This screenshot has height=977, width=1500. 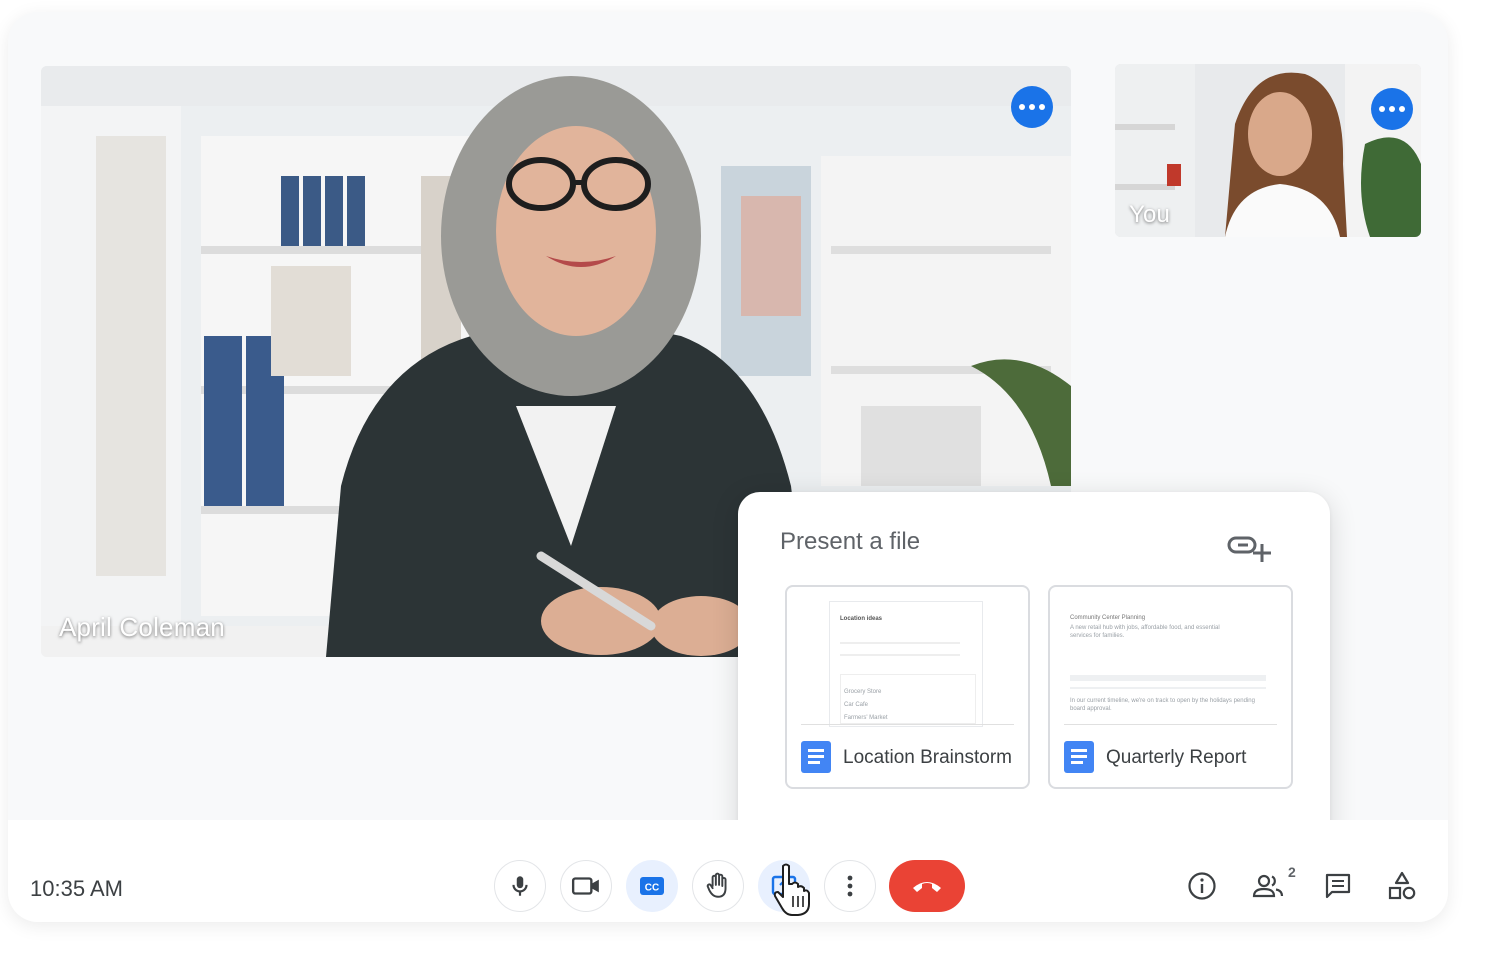 I want to click on people-button, so click(x=1268, y=886).